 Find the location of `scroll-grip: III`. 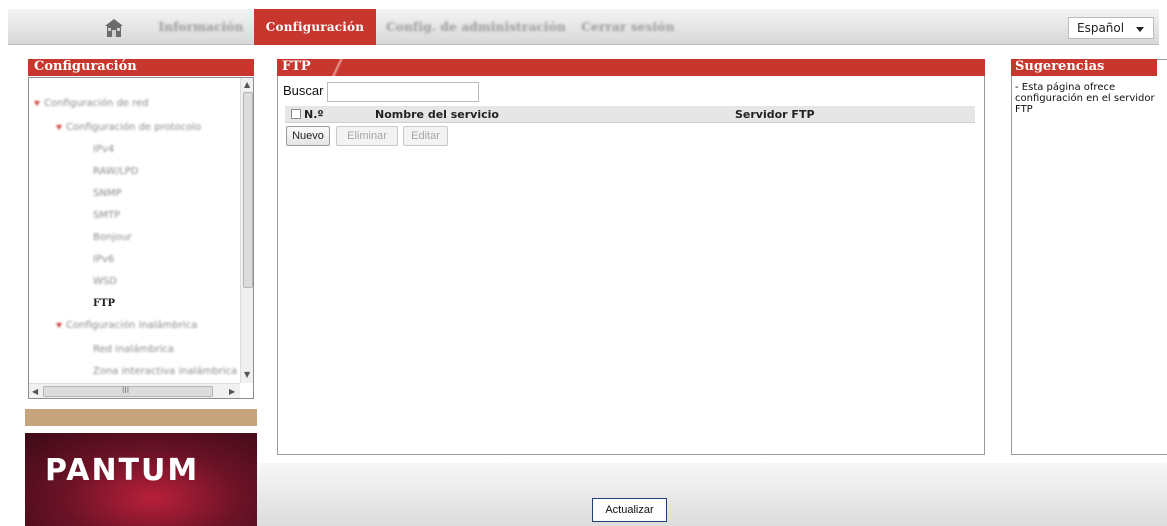

scroll-grip: III is located at coordinates (126, 390).